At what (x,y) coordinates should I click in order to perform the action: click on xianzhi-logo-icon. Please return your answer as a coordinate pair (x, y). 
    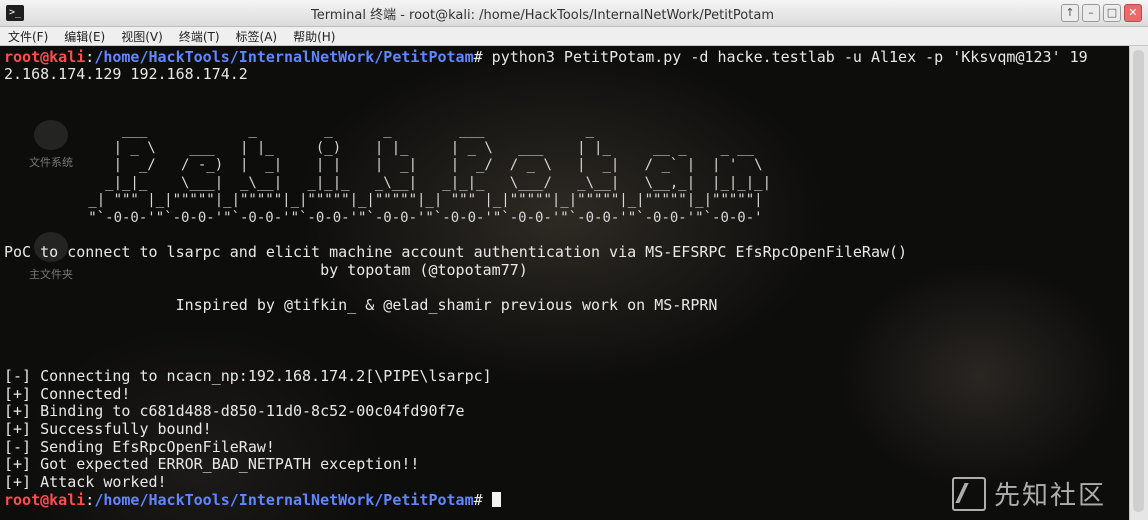
    Looking at the image, I should click on (968, 493).